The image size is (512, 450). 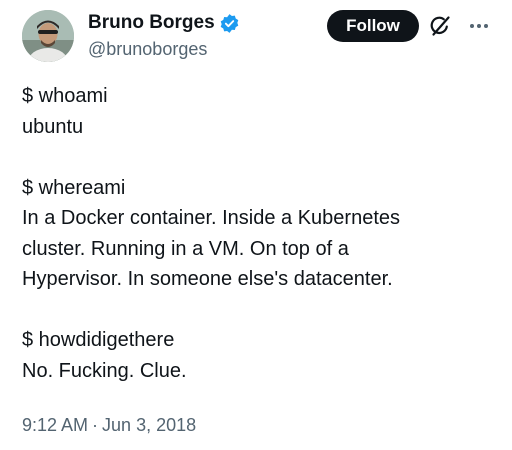 What do you see at coordinates (185, 248) in the screenshot?
I see `tweet-line: cluster. Running in a VM. On top of a` at bounding box center [185, 248].